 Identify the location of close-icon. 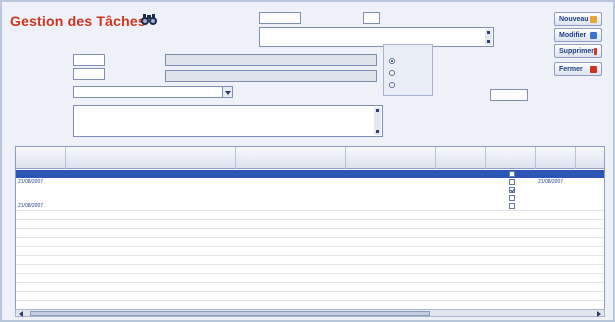
(593, 69).